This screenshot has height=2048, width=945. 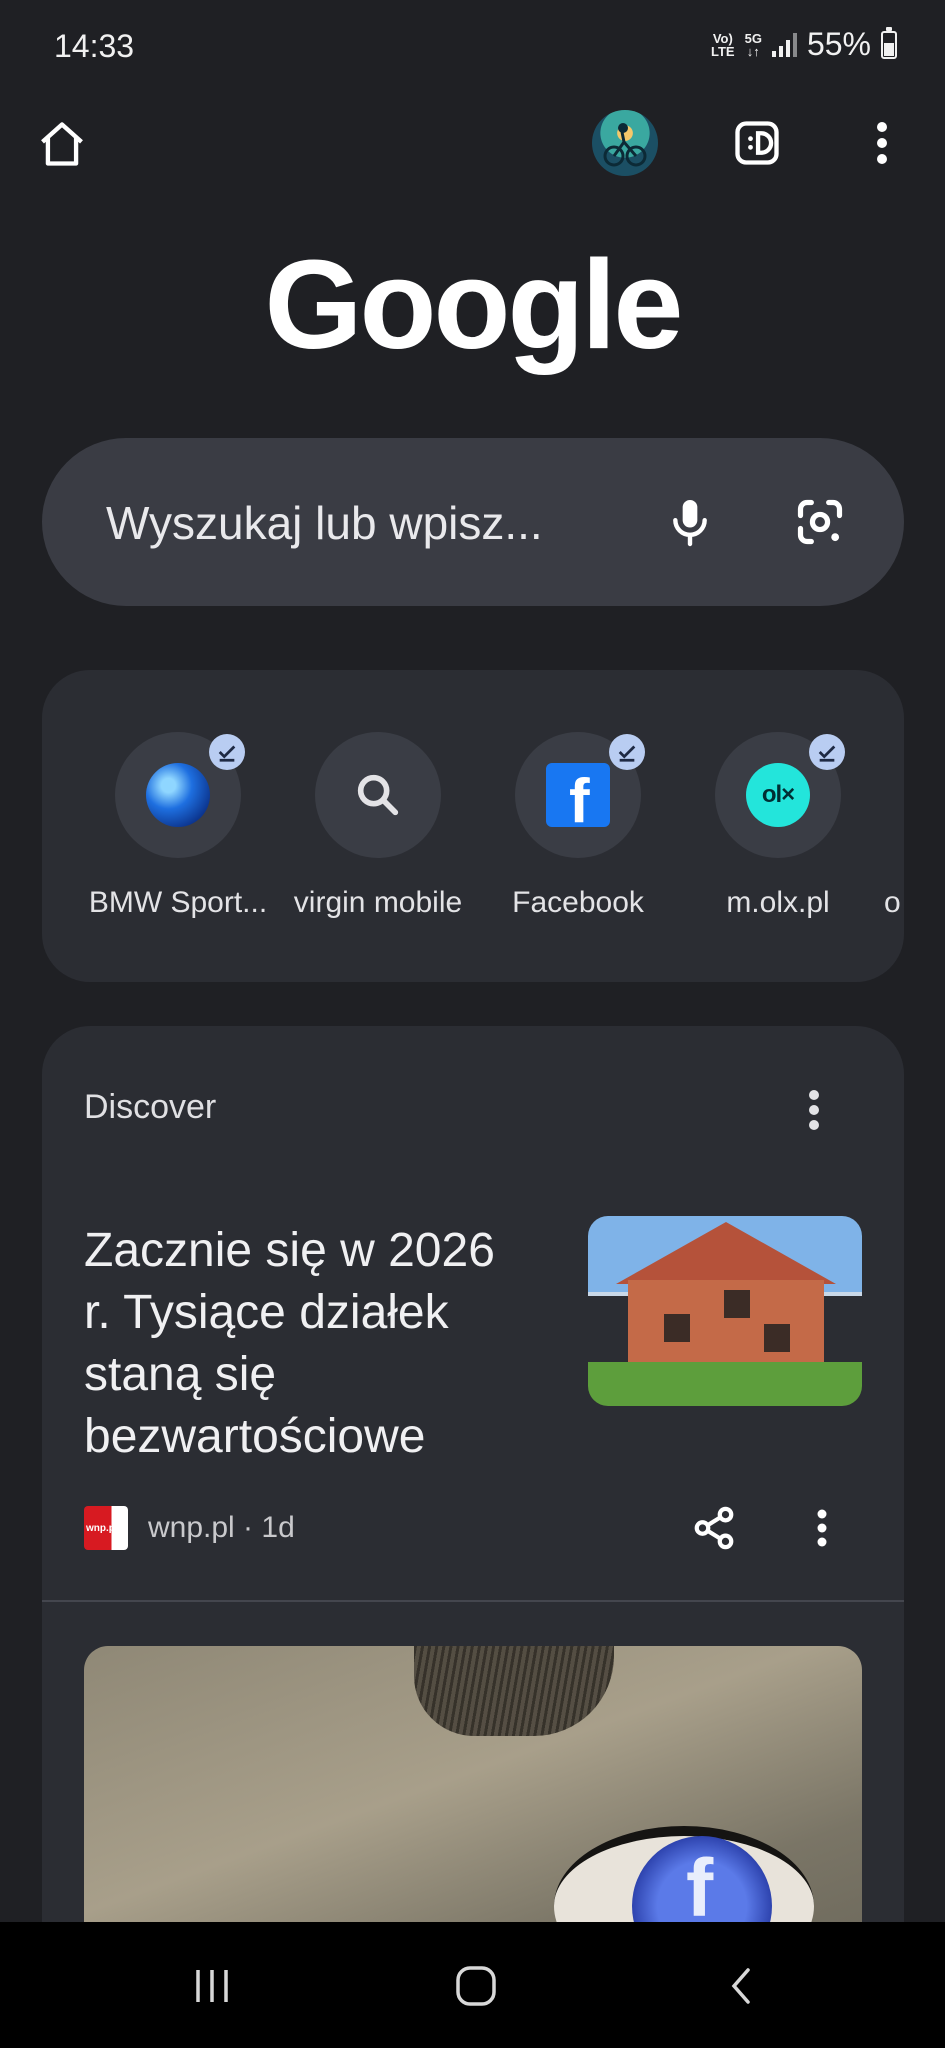 What do you see at coordinates (725, 1384) in the screenshot?
I see `grass` at bounding box center [725, 1384].